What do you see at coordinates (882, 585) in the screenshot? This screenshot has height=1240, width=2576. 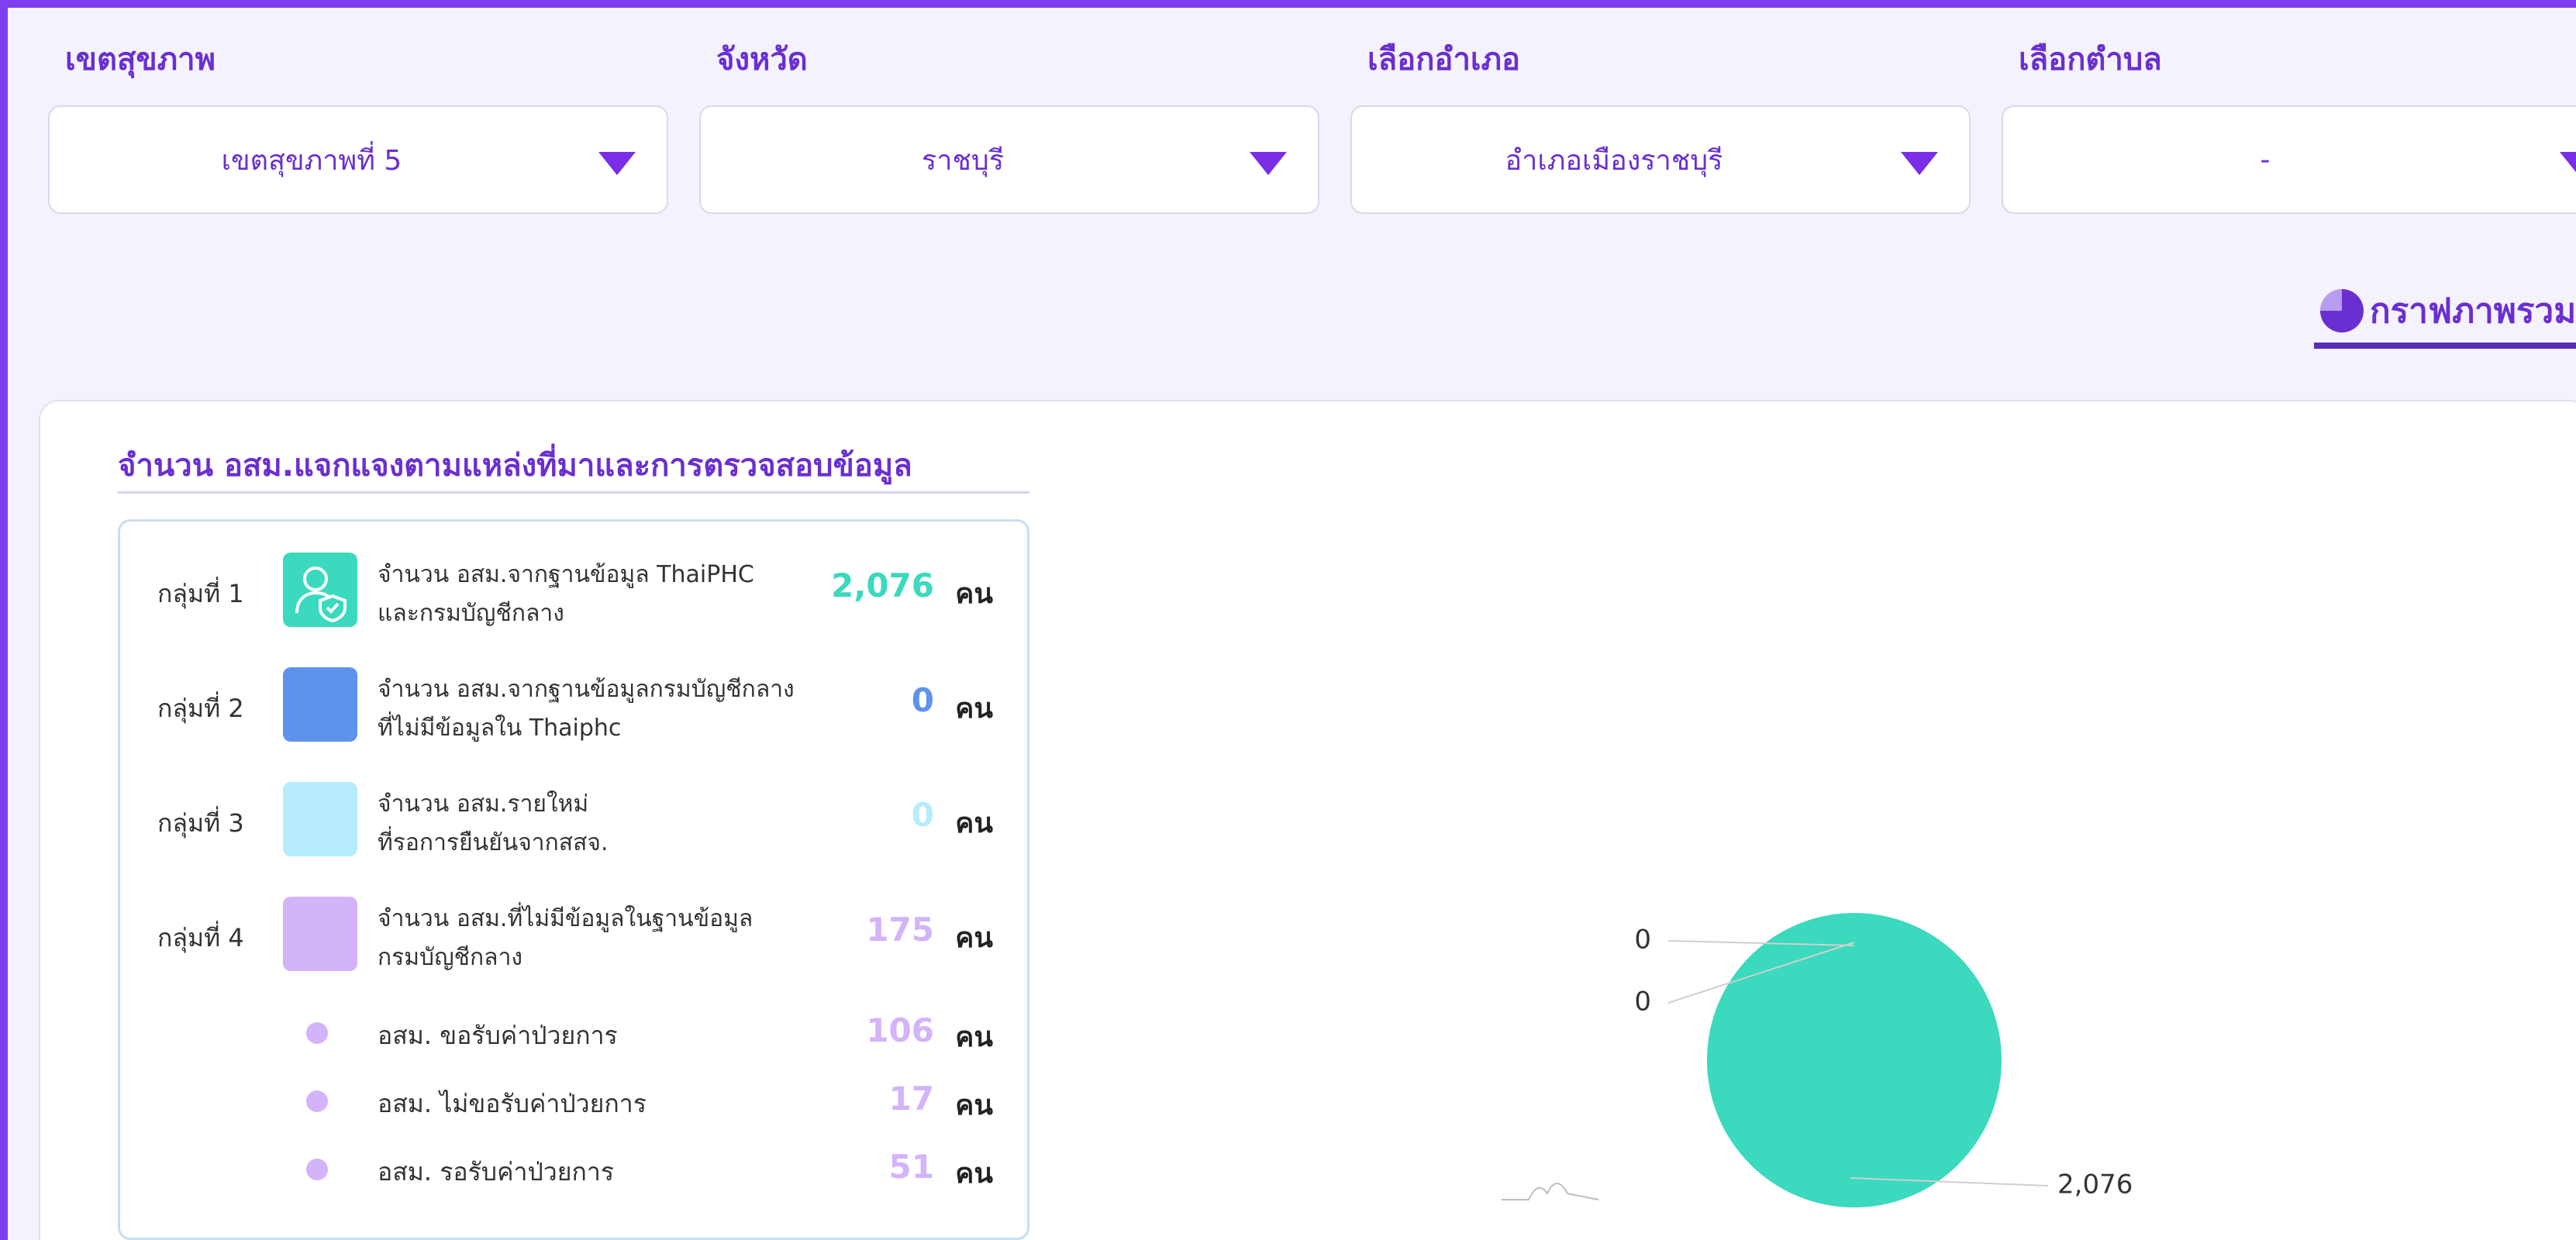 I see `group-count: 2,076` at bounding box center [882, 585].